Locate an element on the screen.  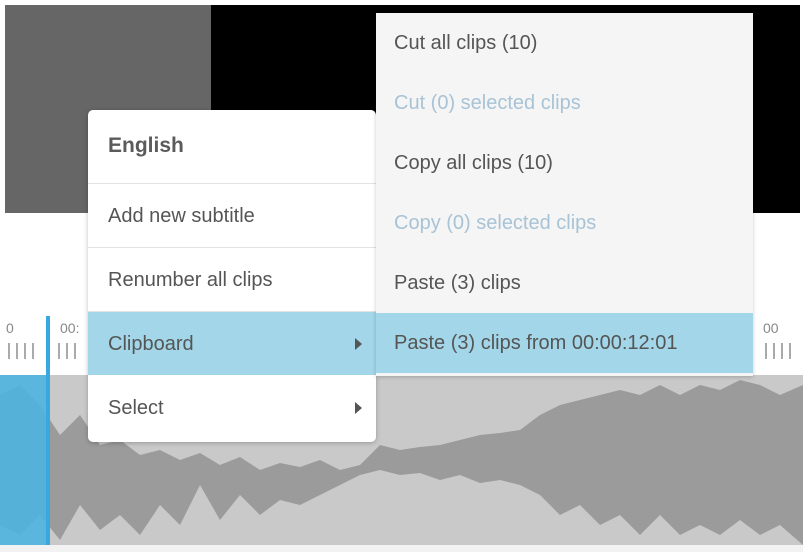
submenu-item-paste: Paste (3) clips is located at coordinates (564, 283).